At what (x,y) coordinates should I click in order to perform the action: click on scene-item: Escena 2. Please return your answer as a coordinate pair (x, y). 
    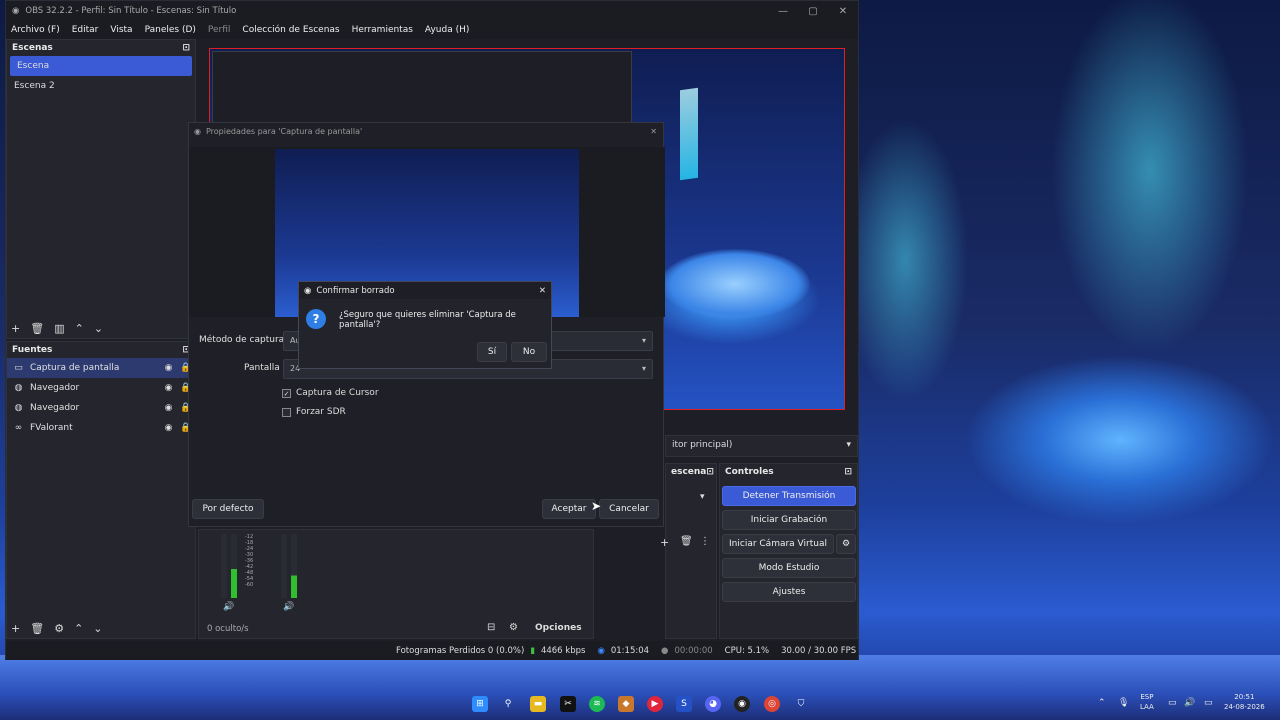
    Looking at the image, I should click on (101, 86).